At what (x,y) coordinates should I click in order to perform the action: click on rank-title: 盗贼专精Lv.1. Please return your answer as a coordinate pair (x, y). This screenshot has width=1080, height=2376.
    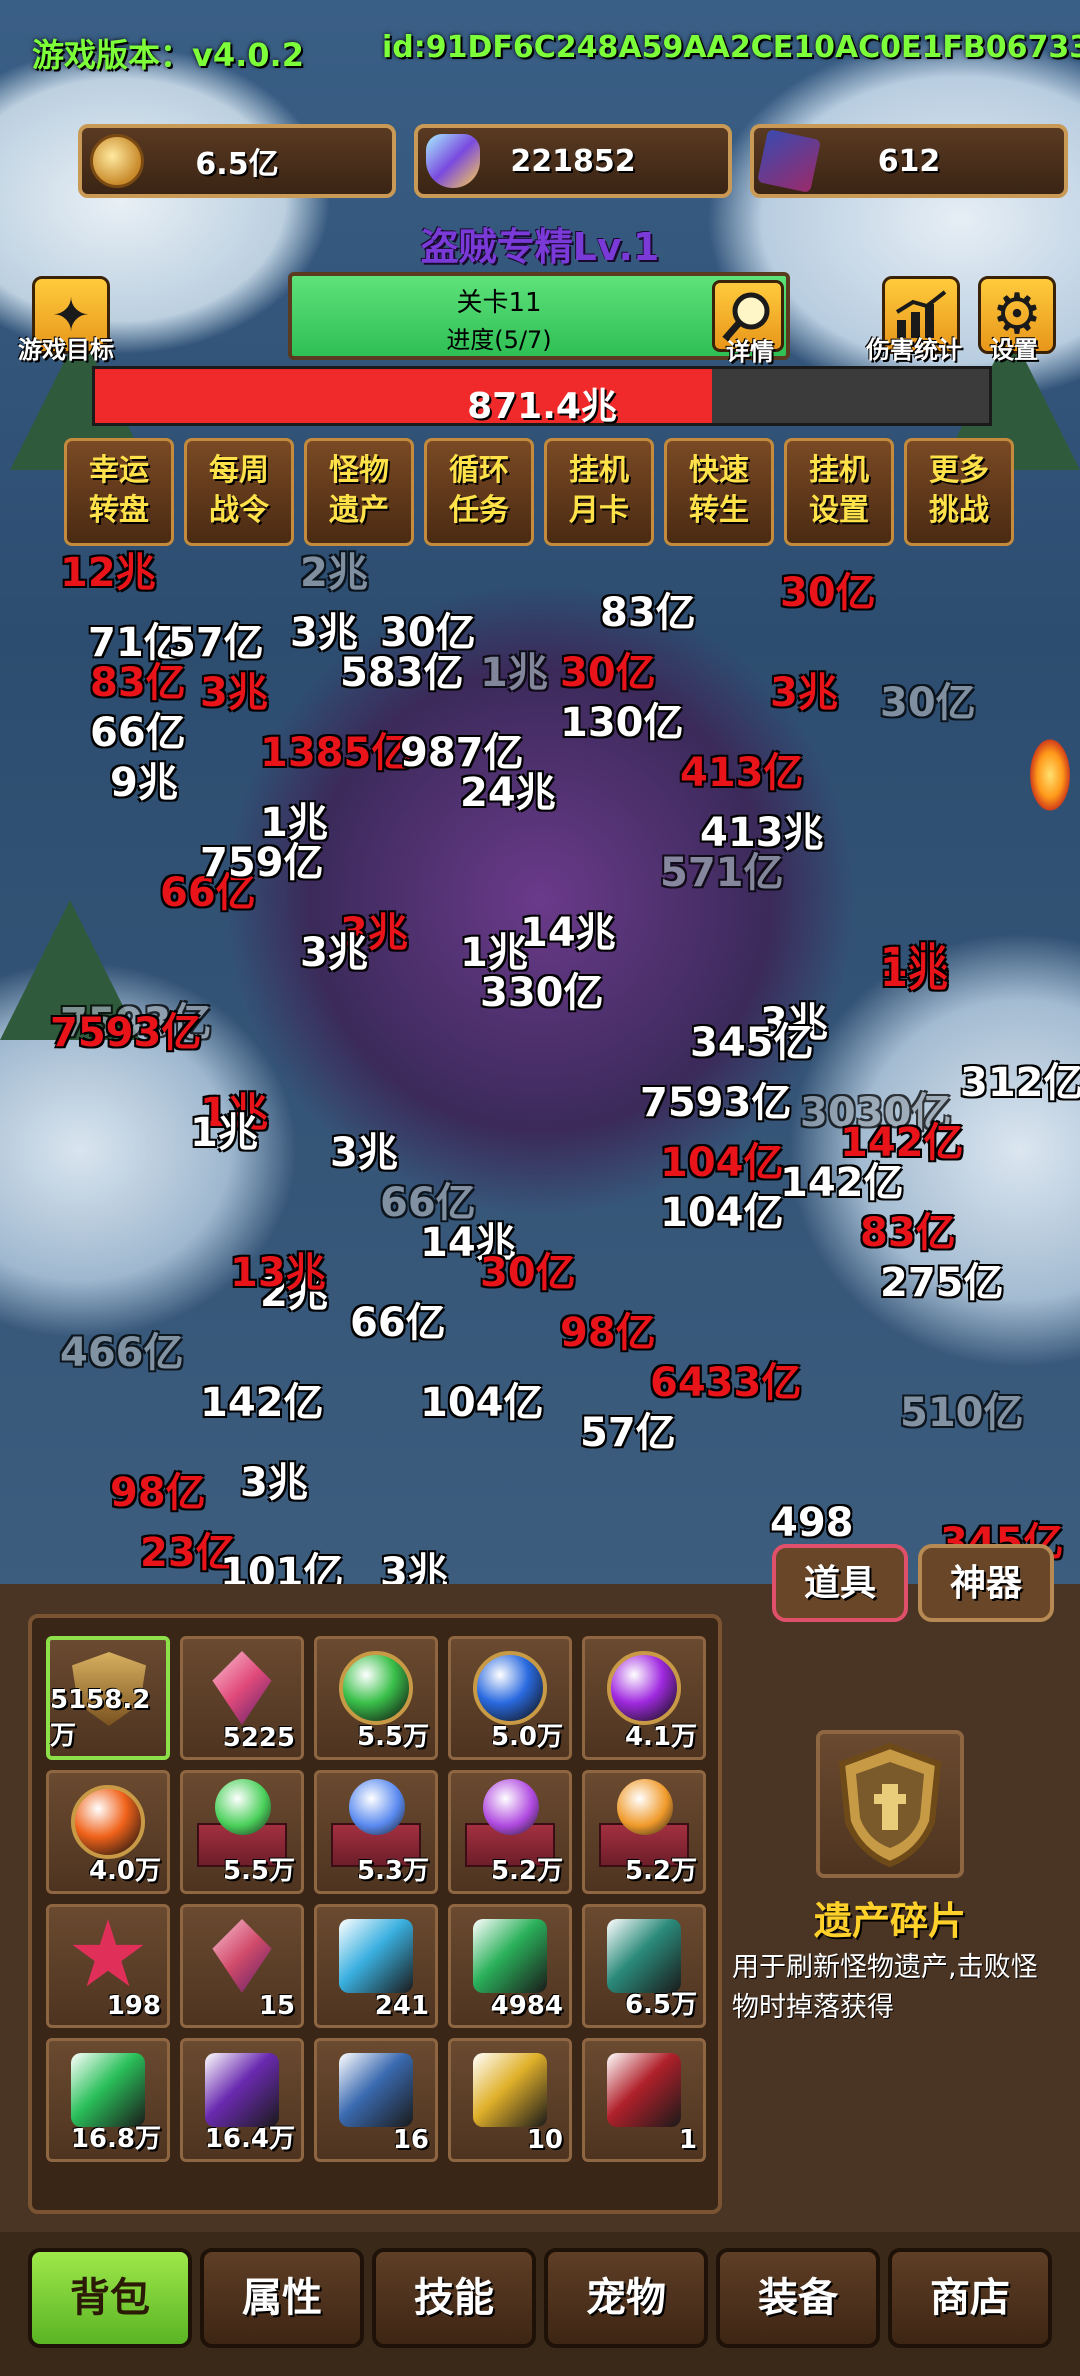
    Looking at the image, I should click on (540, 247).